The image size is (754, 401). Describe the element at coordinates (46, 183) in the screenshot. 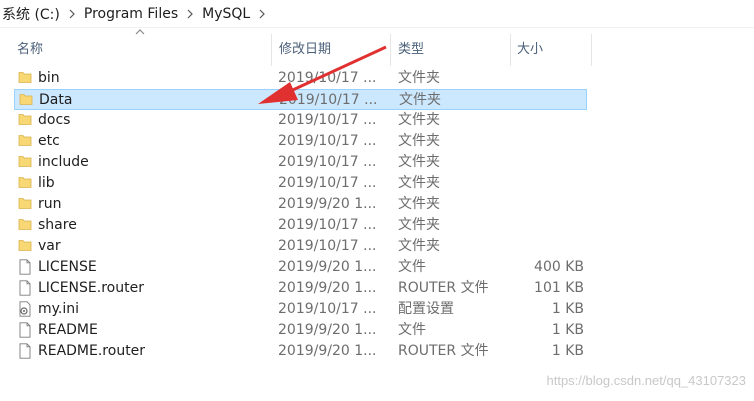

I see `file-name: lib` at that location.